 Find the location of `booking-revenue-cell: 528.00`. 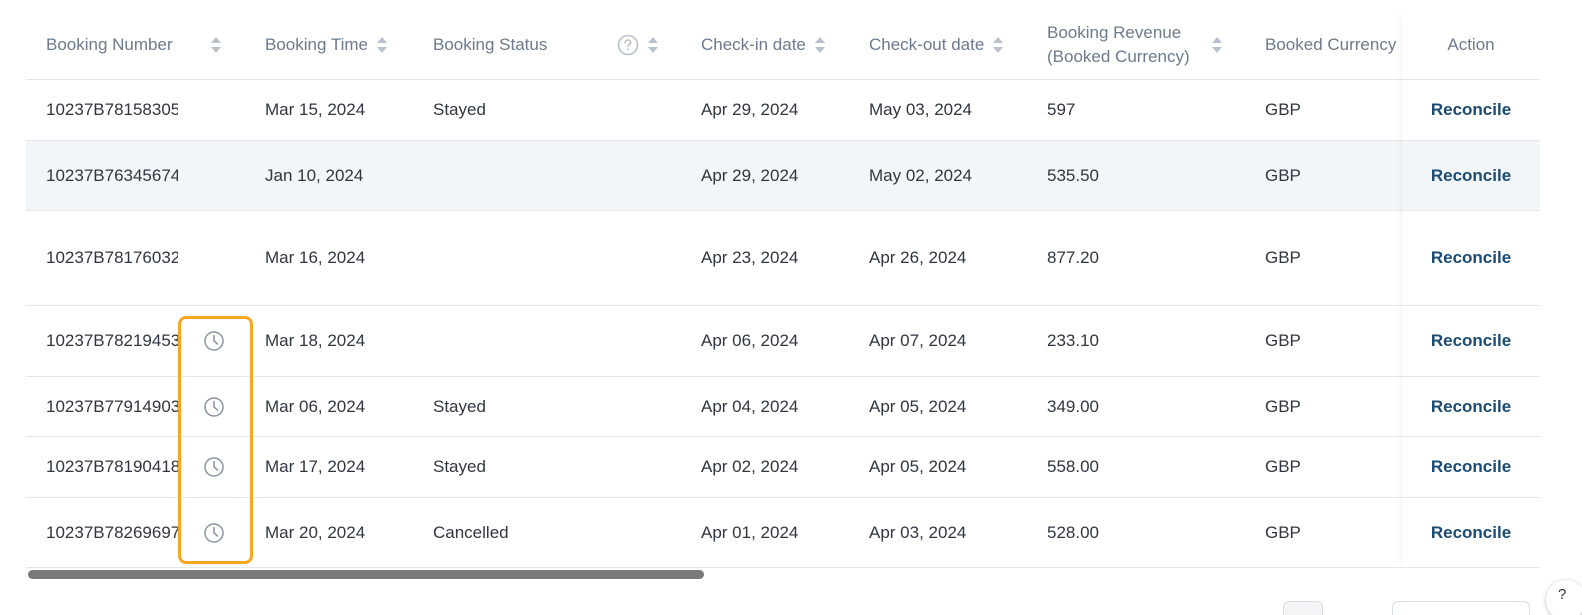

booking-revenue-cell: 528.00 is located at coordinates (1073, 532).